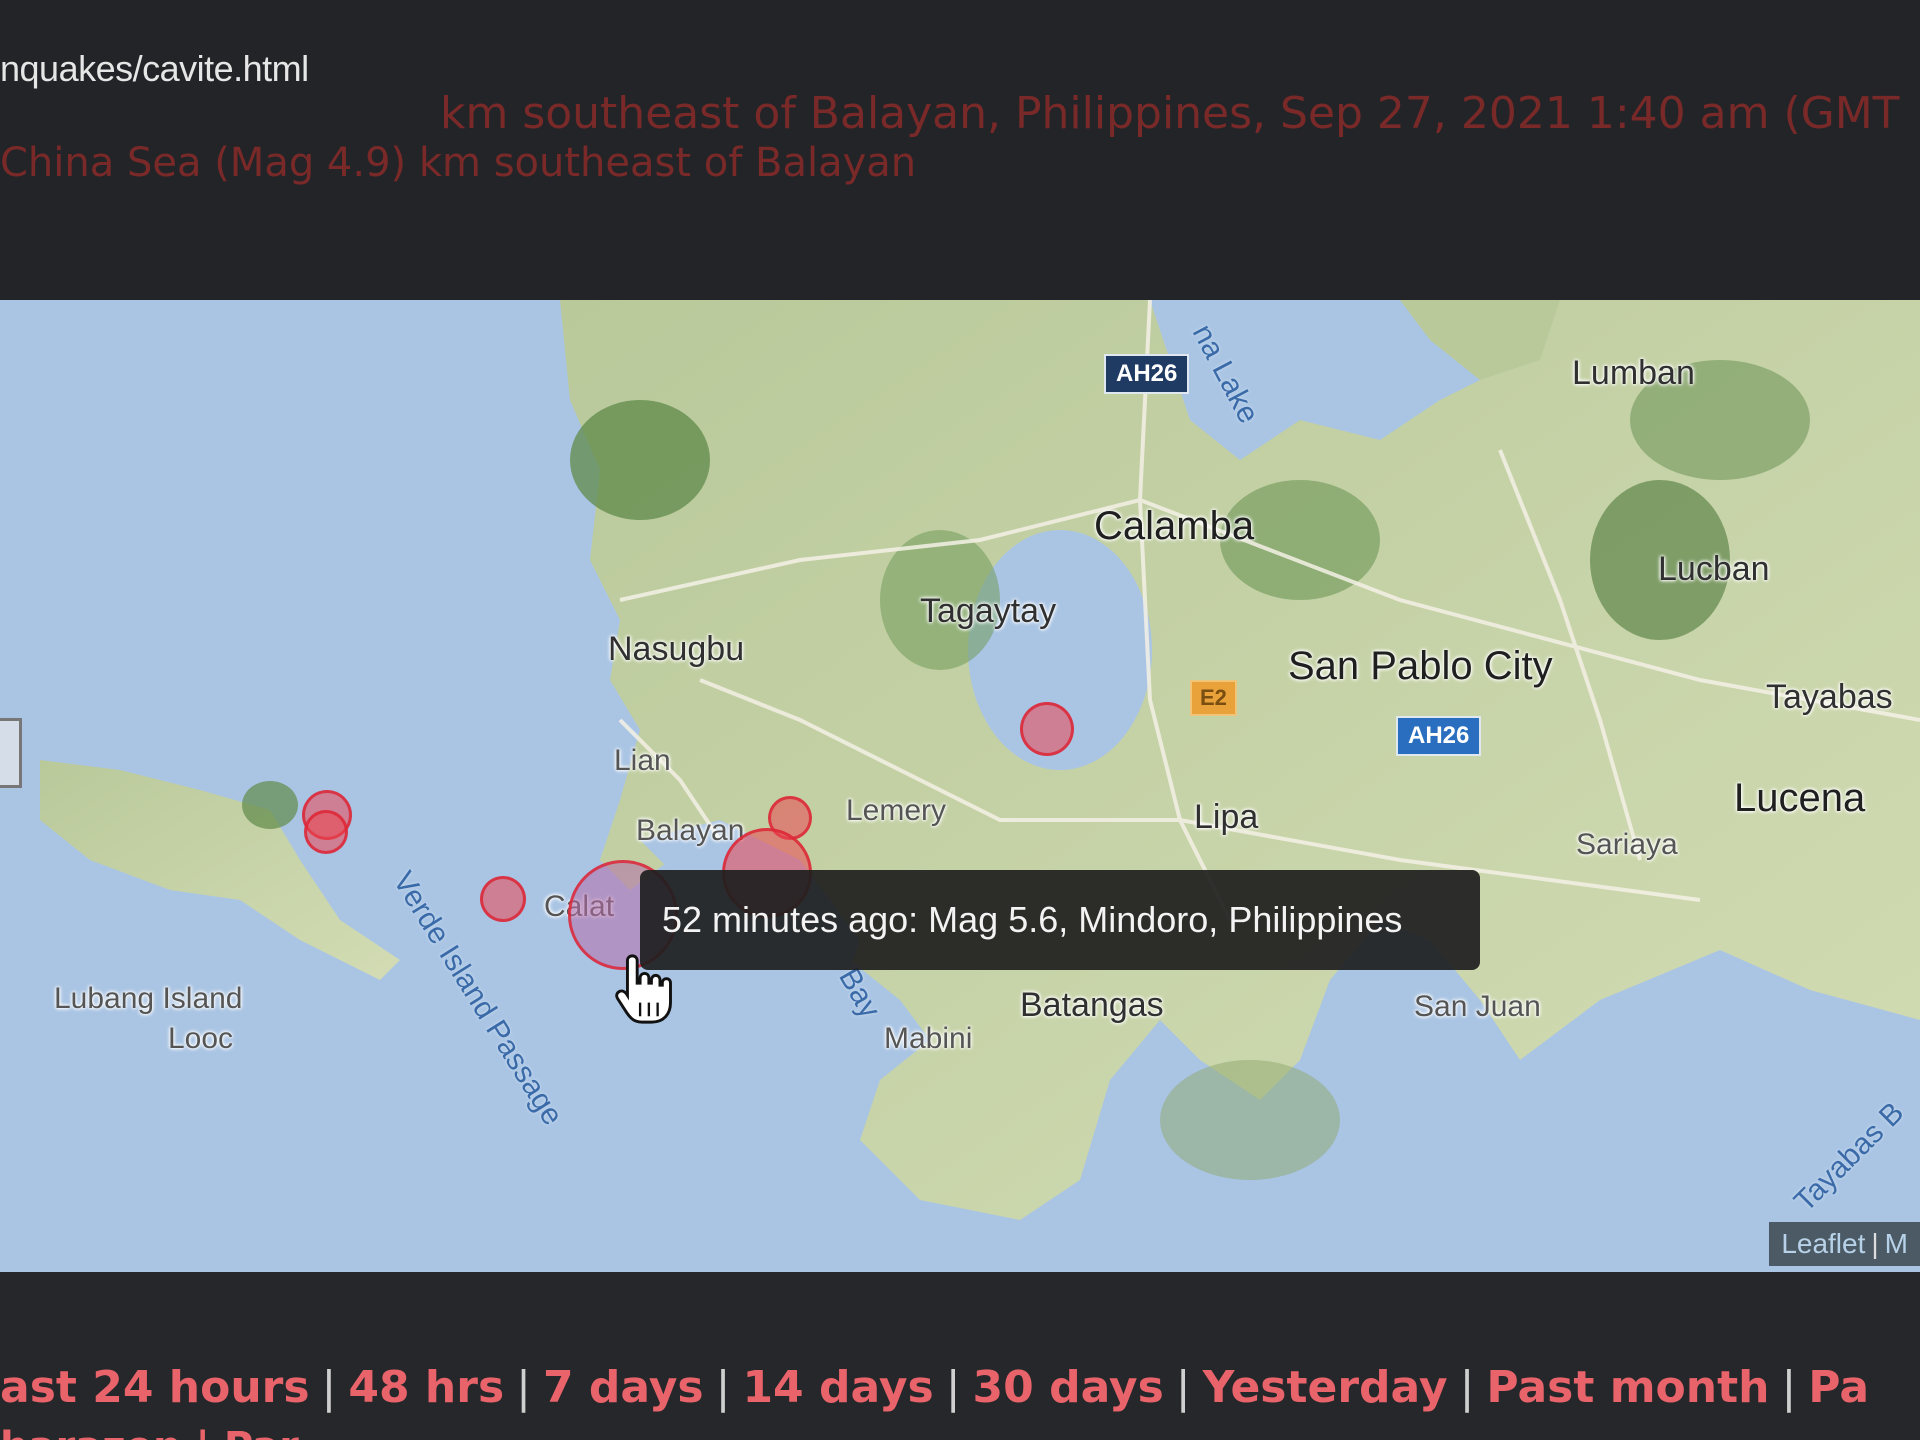 The image size is (1920, 1440). Describe the element at coordinates (155, 1387) in the screenshot. I see `nav-last-24-hours: ast 24 hours` at that location.